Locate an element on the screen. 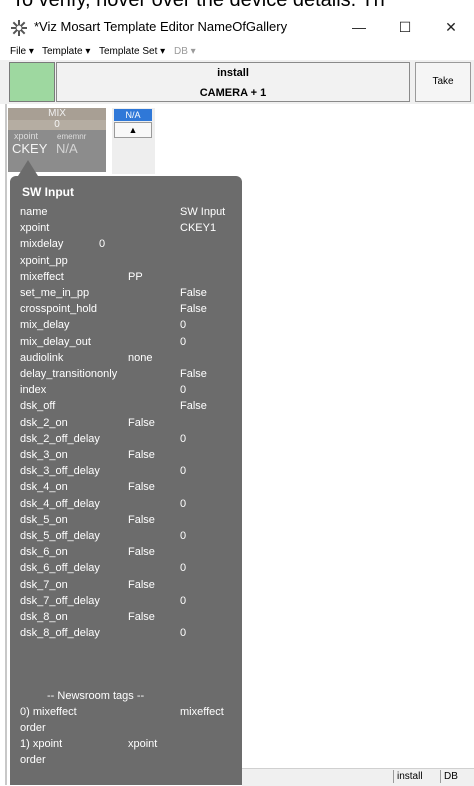 The image size is (474, 786). mix-value: 0 is located at coordinates (57, 124).